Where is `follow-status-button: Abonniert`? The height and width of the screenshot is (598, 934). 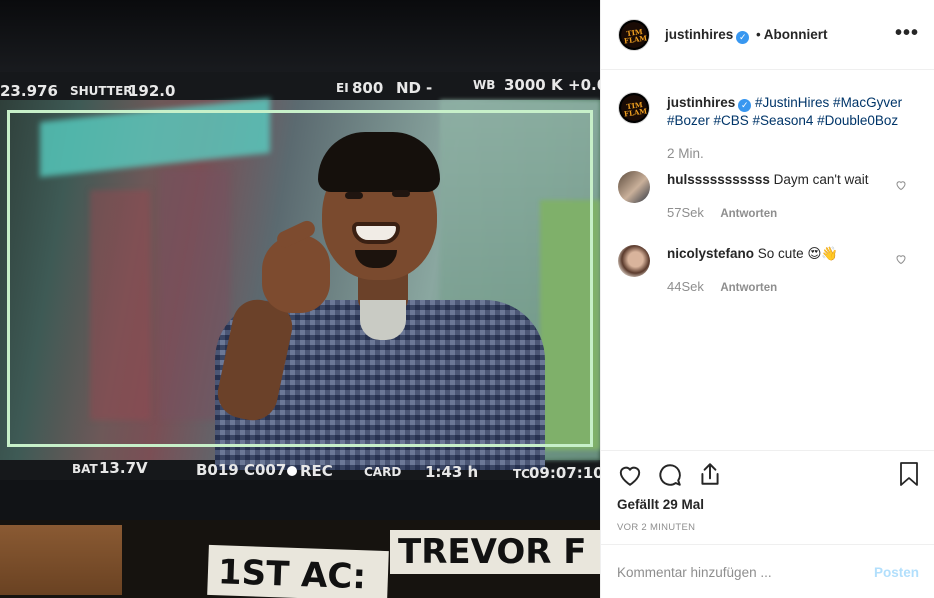
follow-status-button: Abonniert is located at coordinates (796, 34).